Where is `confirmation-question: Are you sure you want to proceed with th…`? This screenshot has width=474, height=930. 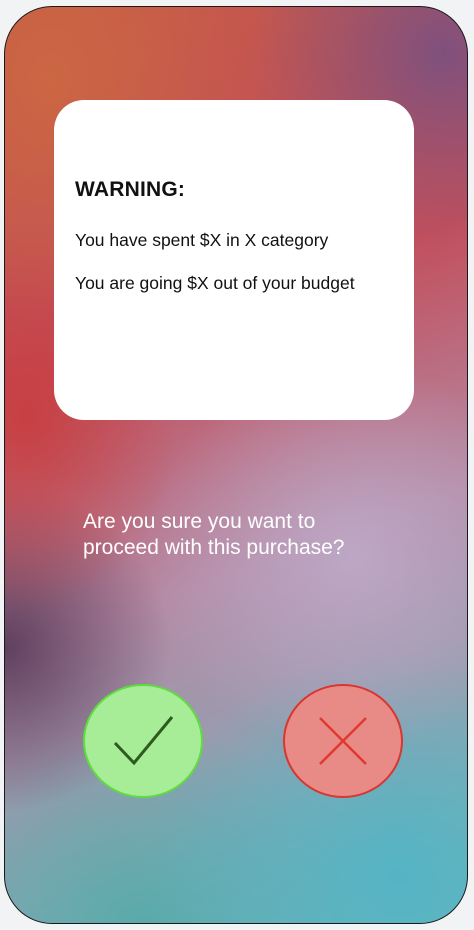
confirmation-question: Are you sure you want to proceed with th… is located at coordinates (253, 535).